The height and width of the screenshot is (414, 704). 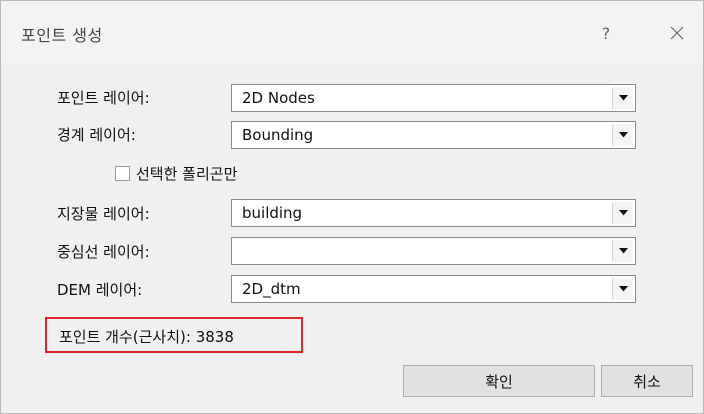 I want to click on selected-polygons-only-option: 선택한 폴리곤만, so click(x=176, y=173).